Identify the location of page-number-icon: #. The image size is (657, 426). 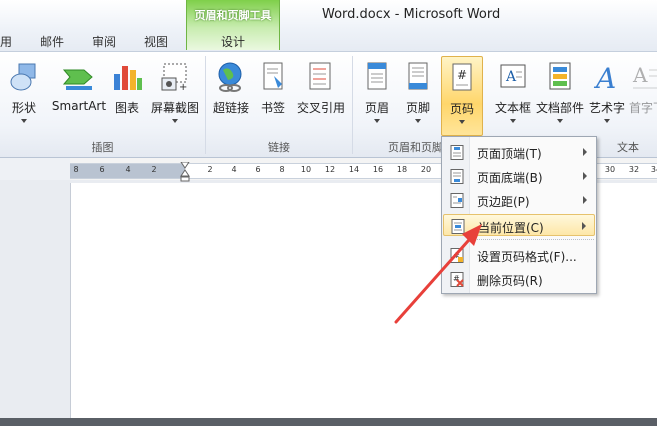
(462, 77).